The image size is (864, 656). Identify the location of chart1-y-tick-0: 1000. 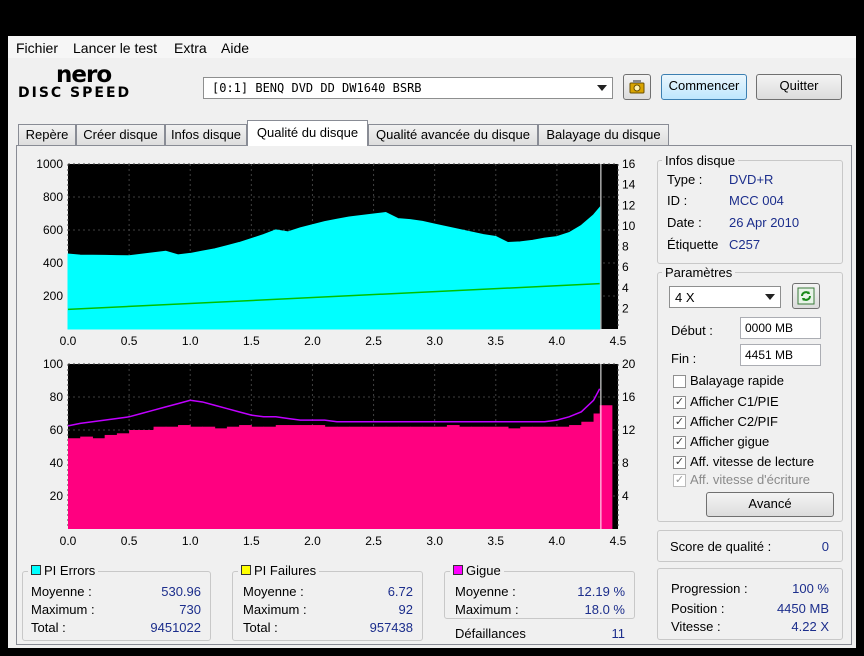
(49, 164).